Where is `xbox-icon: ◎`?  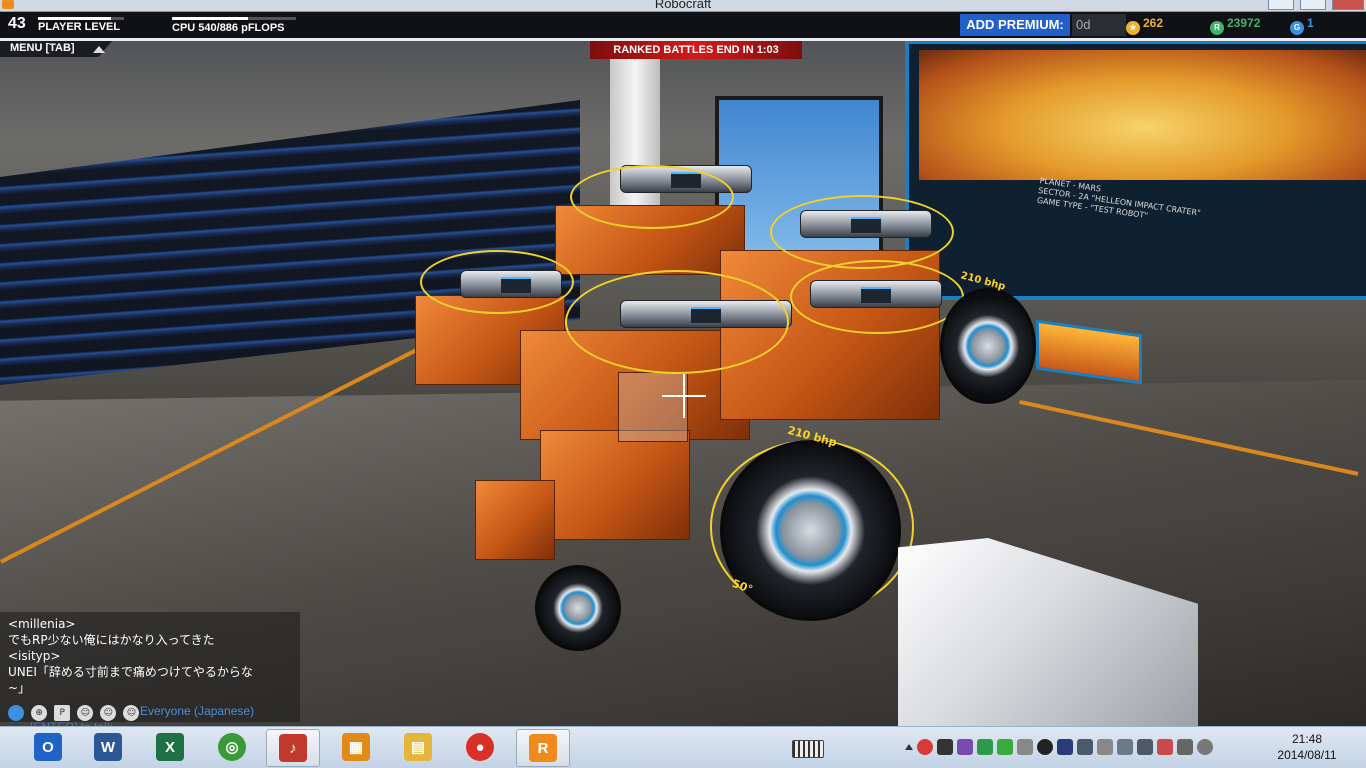
xbox-icon: ◎ is located at coordinates (232, 747).